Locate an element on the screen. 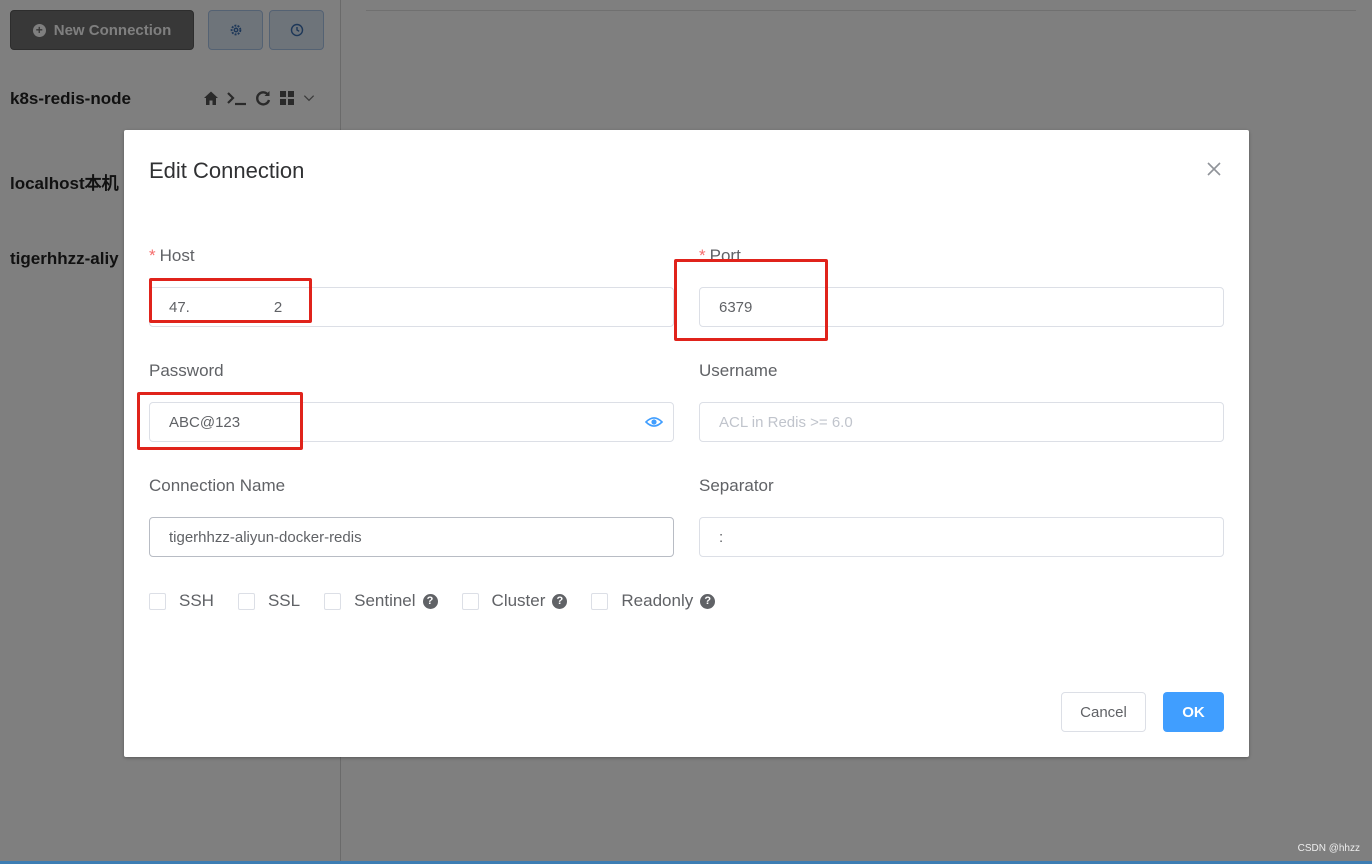 Image resolution: width=1372 pixels, height=864 pixels. ok-button: OK is located at coordinates (1193, 712).